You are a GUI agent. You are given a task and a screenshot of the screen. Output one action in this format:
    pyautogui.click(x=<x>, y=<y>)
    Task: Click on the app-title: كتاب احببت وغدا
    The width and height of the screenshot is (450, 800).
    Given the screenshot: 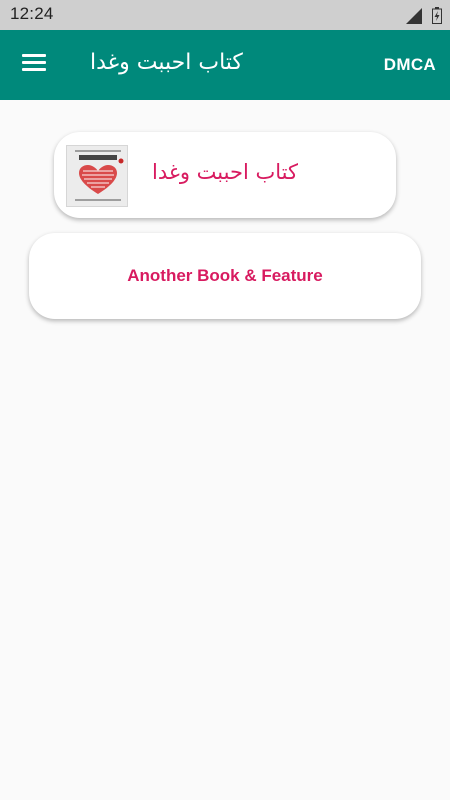 What is the action you would take?
    pyautogui.click(x=166, y=62)
    